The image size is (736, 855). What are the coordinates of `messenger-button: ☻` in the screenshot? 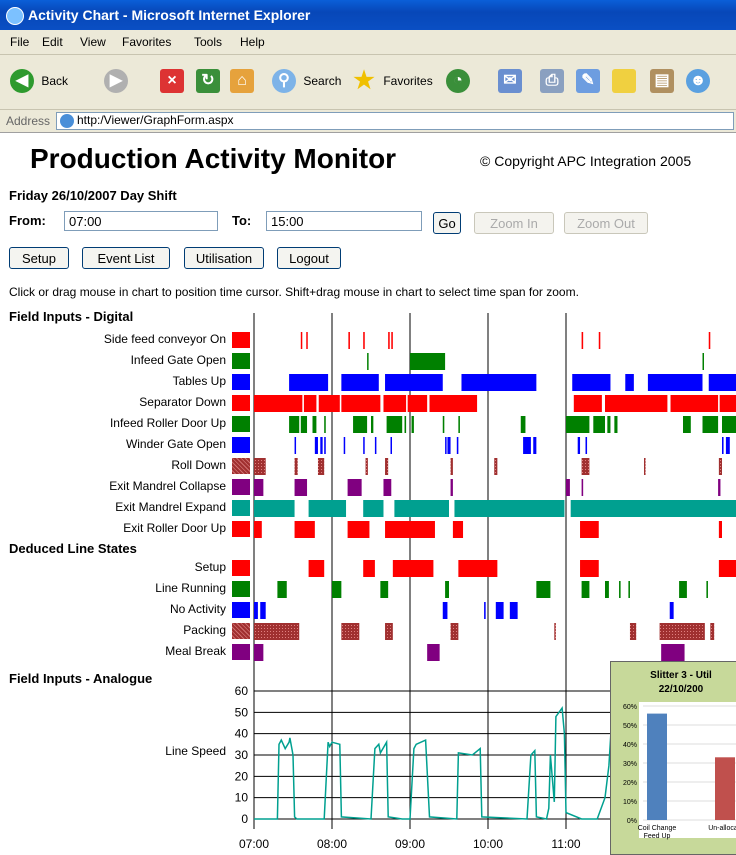 It's located at (698, 83).